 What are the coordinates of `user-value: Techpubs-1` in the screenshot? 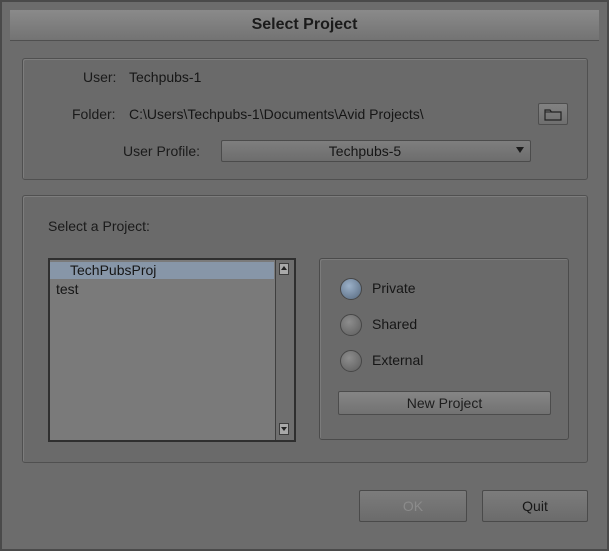 It's located at (165, 77).